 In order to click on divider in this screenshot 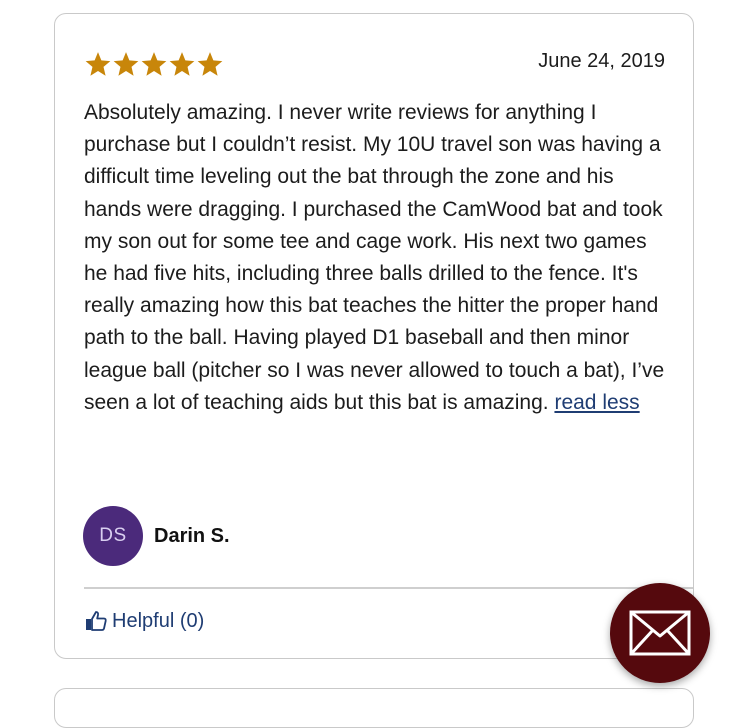, I will do `click(388, 588)`.